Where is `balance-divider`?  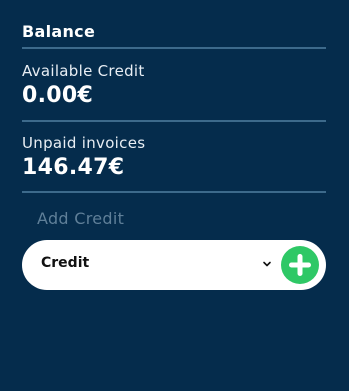
balance-divider is located at coordinates (174, 48).